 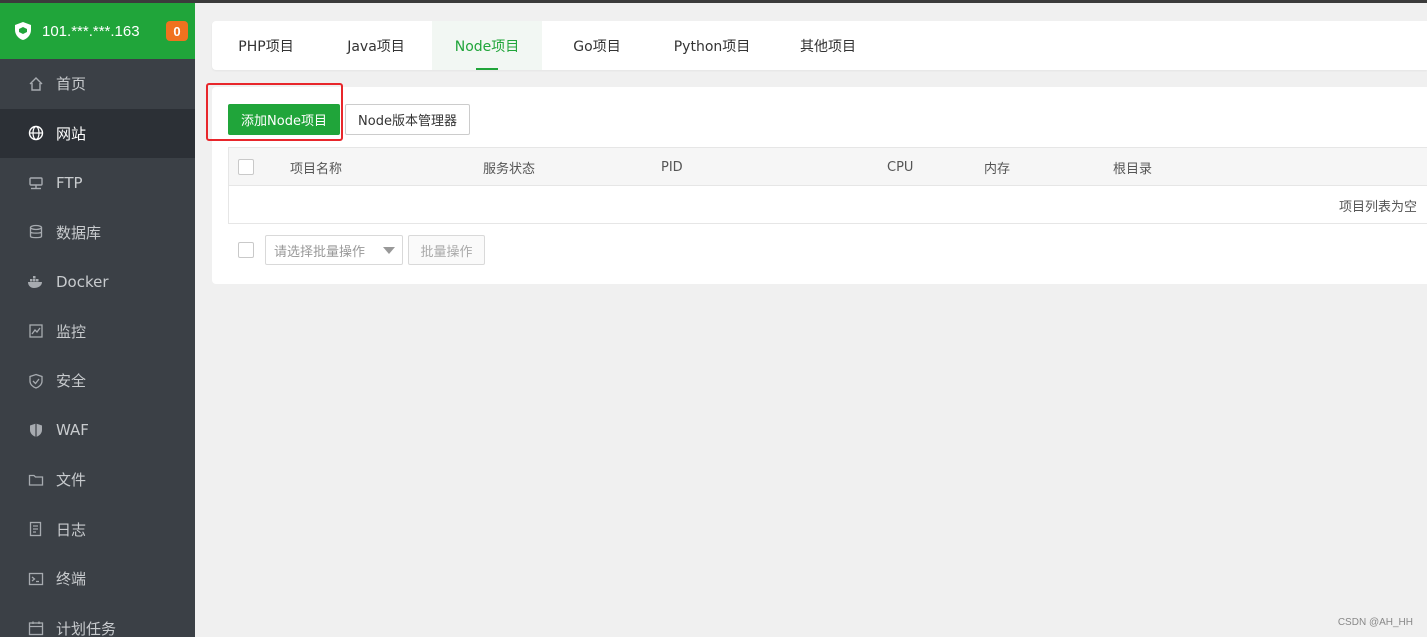 I want to click on project-type-tabs: PHP项目 Java项目 Node项目 Go项目 Python项目 其他项目, so click(x=819, y=45).